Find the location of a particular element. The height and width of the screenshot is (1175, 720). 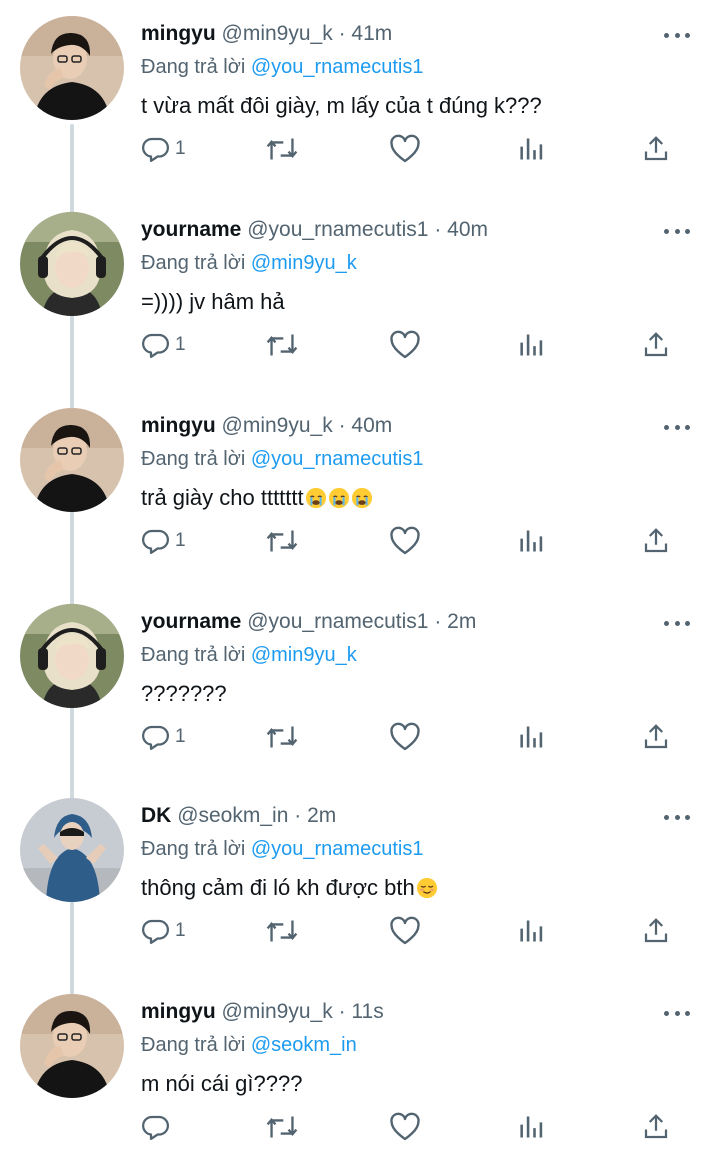

tweet-text: m nói cái gì???? is located at coordinates (420, 1084).